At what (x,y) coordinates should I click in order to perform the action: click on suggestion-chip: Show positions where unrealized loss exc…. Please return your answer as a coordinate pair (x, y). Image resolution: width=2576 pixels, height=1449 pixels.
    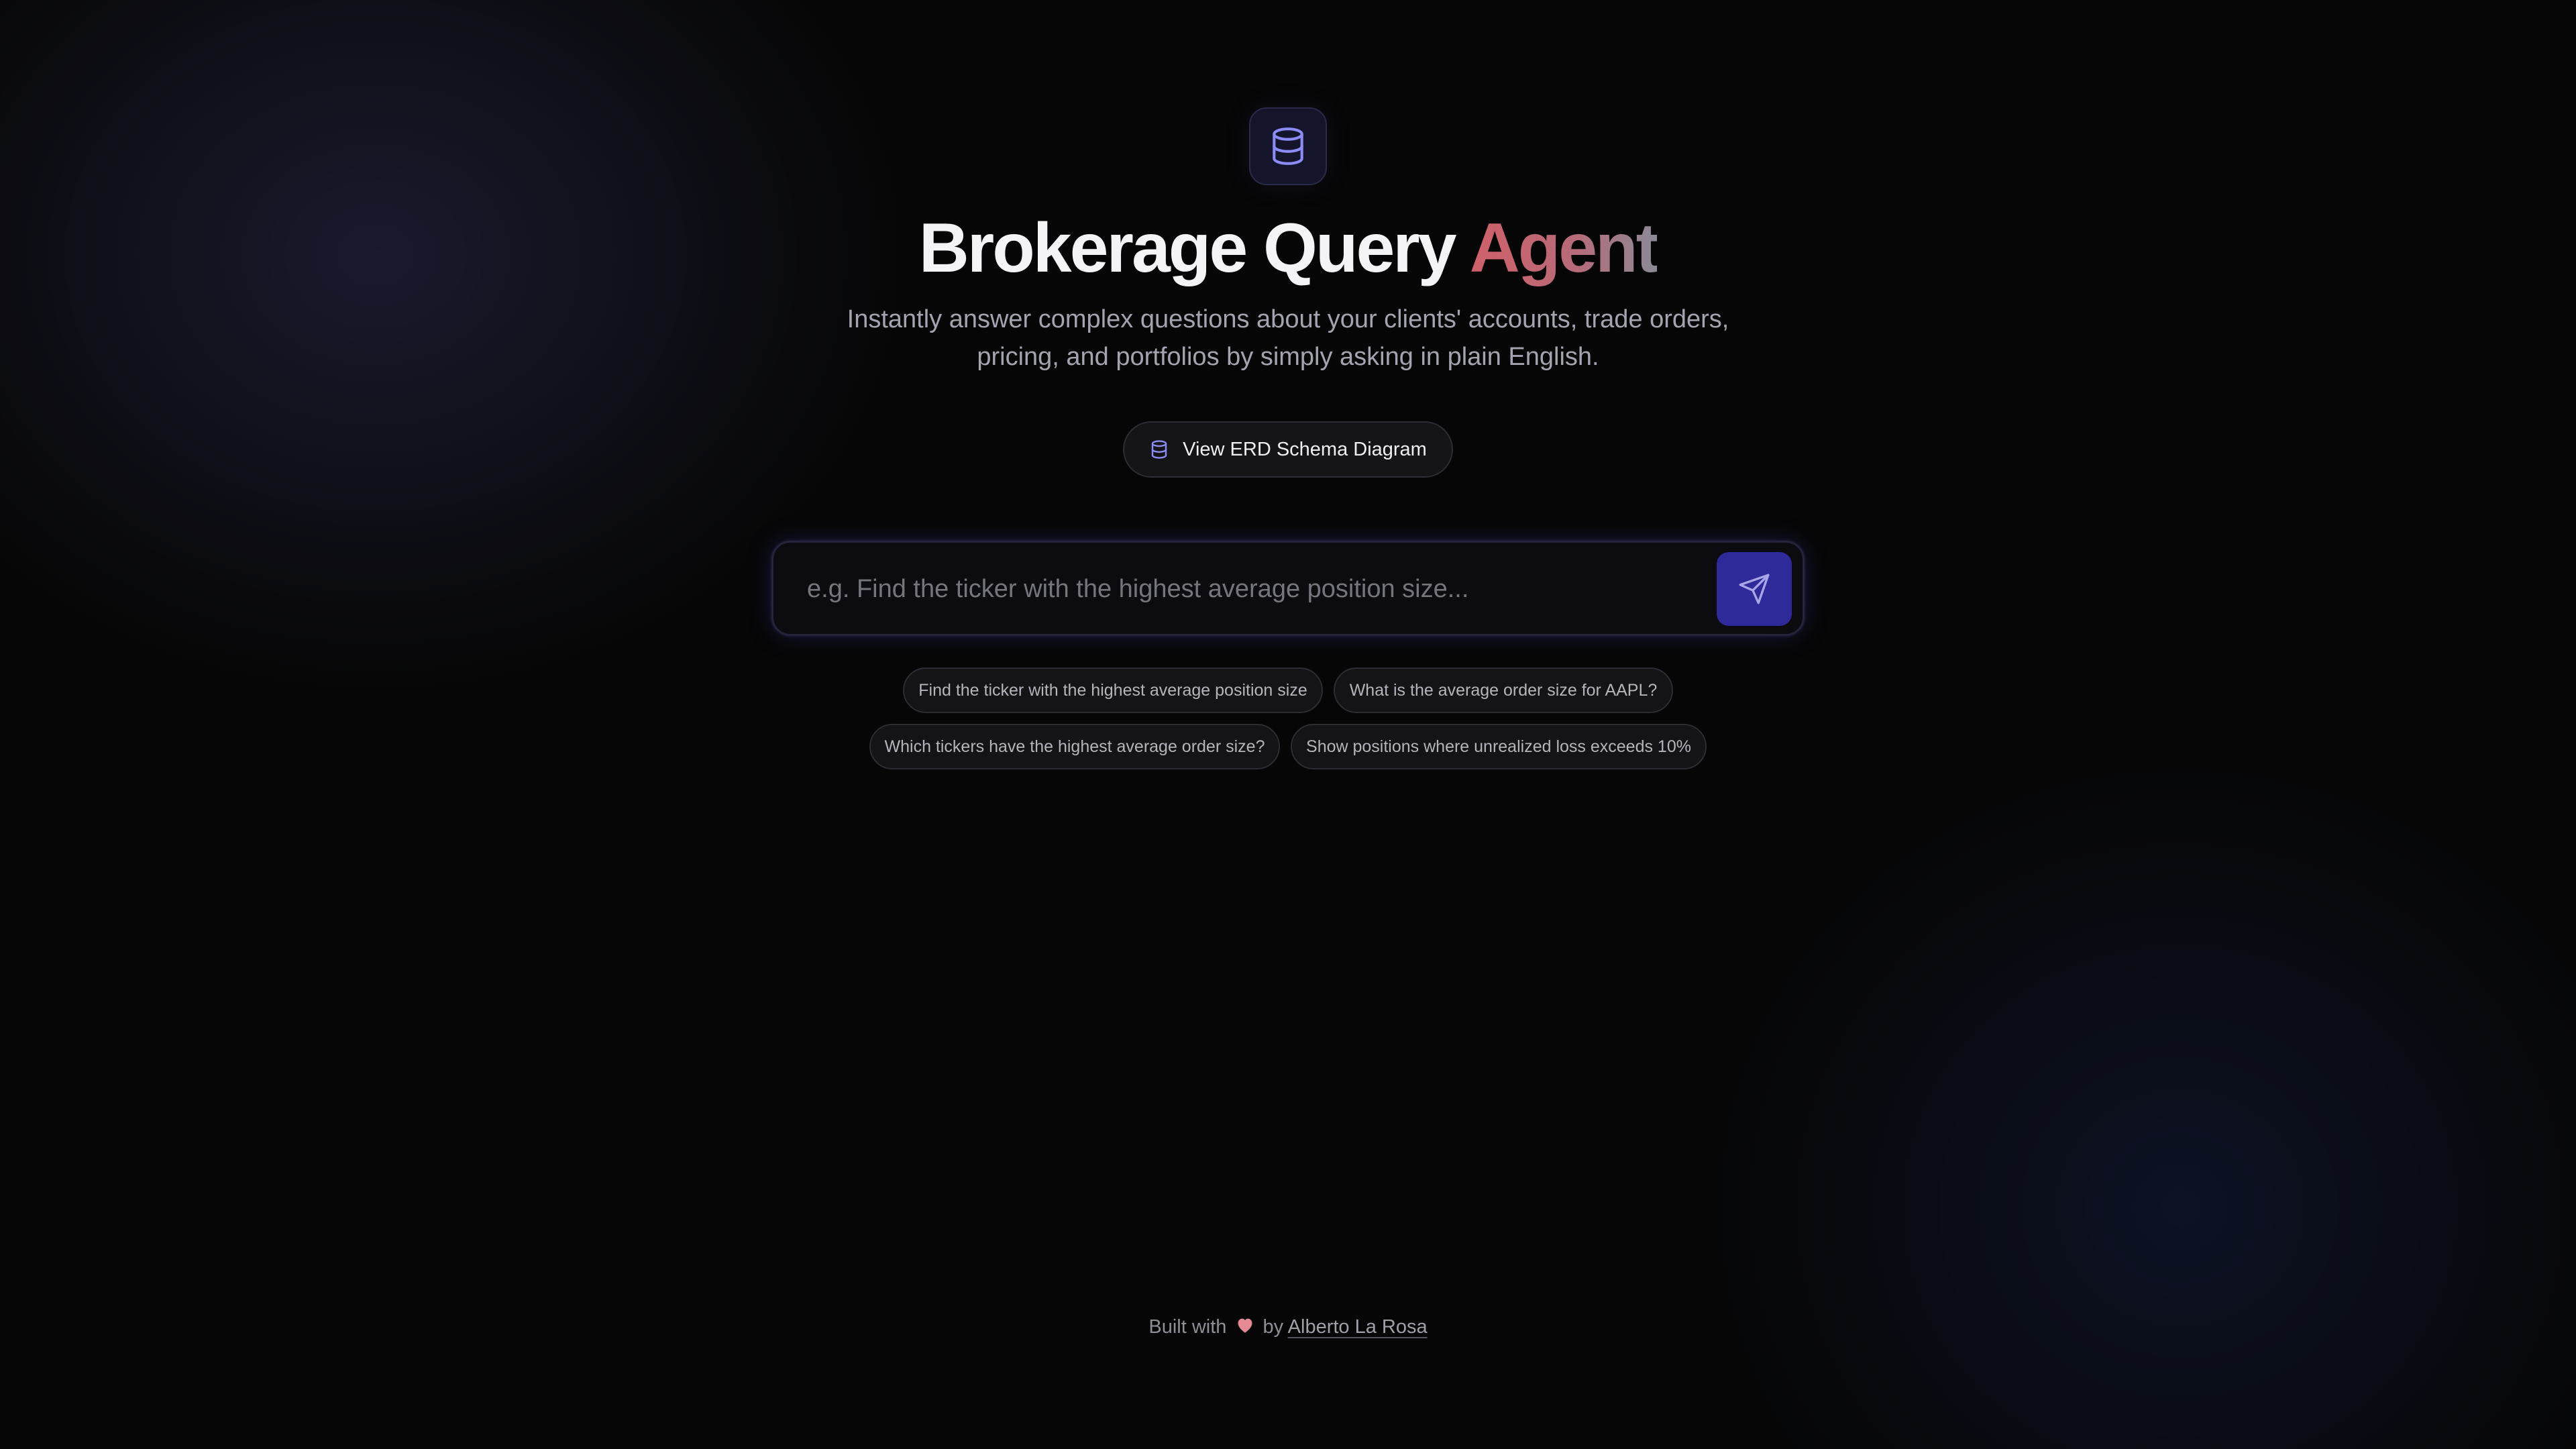
    Looking at the image, I should click on (1499, 746).